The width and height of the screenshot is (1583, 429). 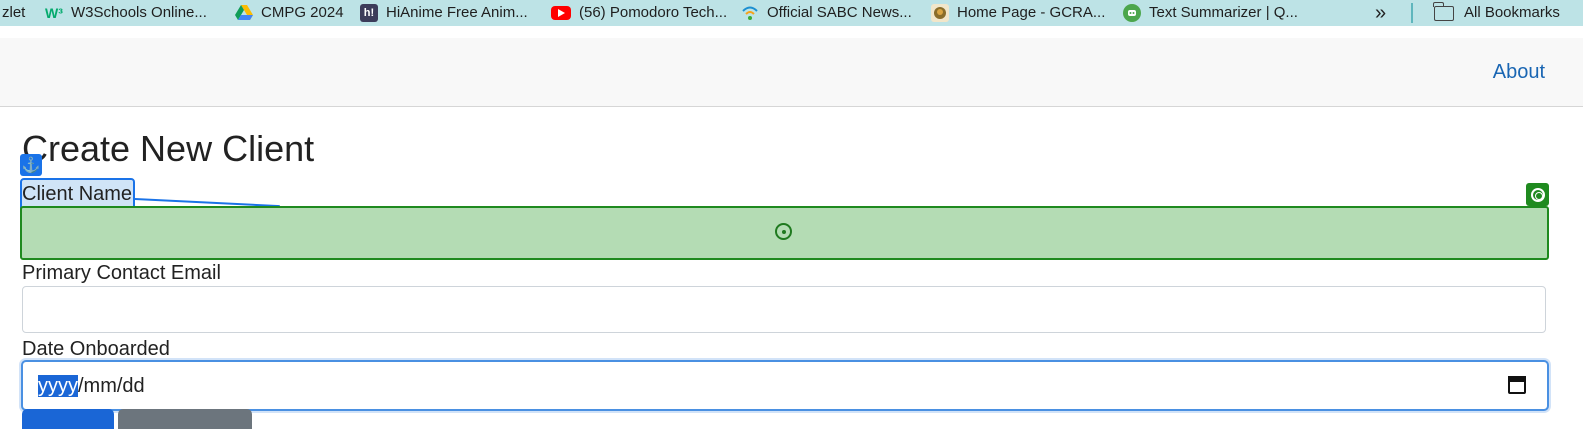 I want to click on client-name-label: Client Name, so click(x=77, y=194).